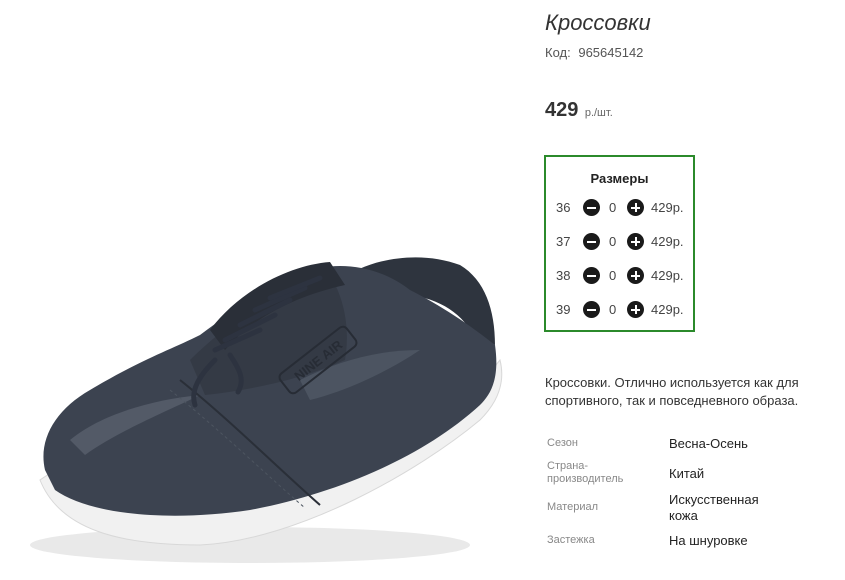 Image resolution: width=845 pixels, height=580 pixels. Describe the element at coordinates (563, 207) in the screenshot. I see `size-number: 36` at that location.